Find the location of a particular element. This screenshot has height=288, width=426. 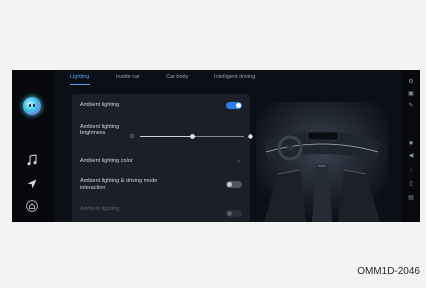

tab-car-body: Car body is located at coordinates (177, 77).